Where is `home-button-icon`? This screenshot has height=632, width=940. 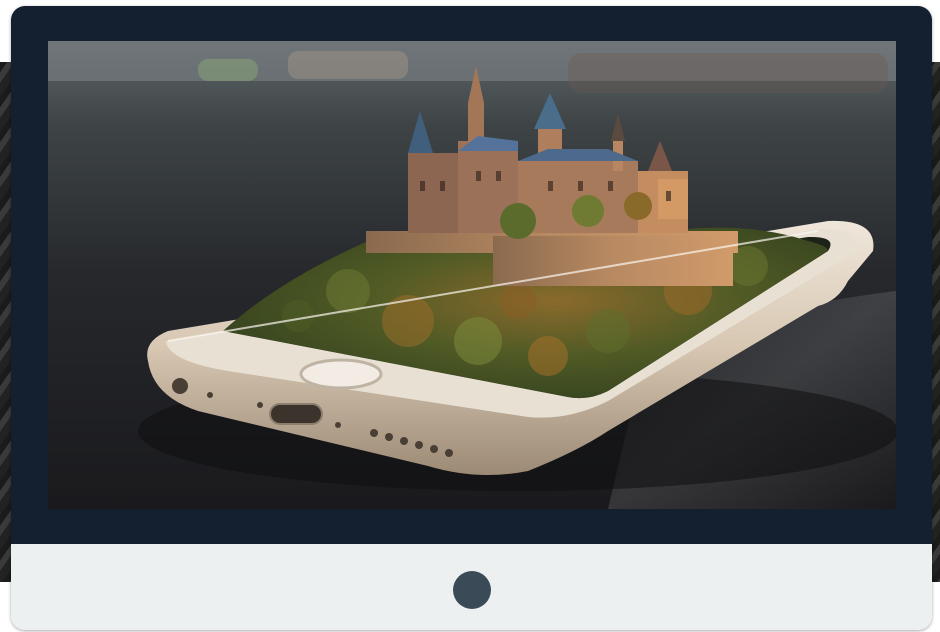
home-button-icon is located at coordinates (341, 374).